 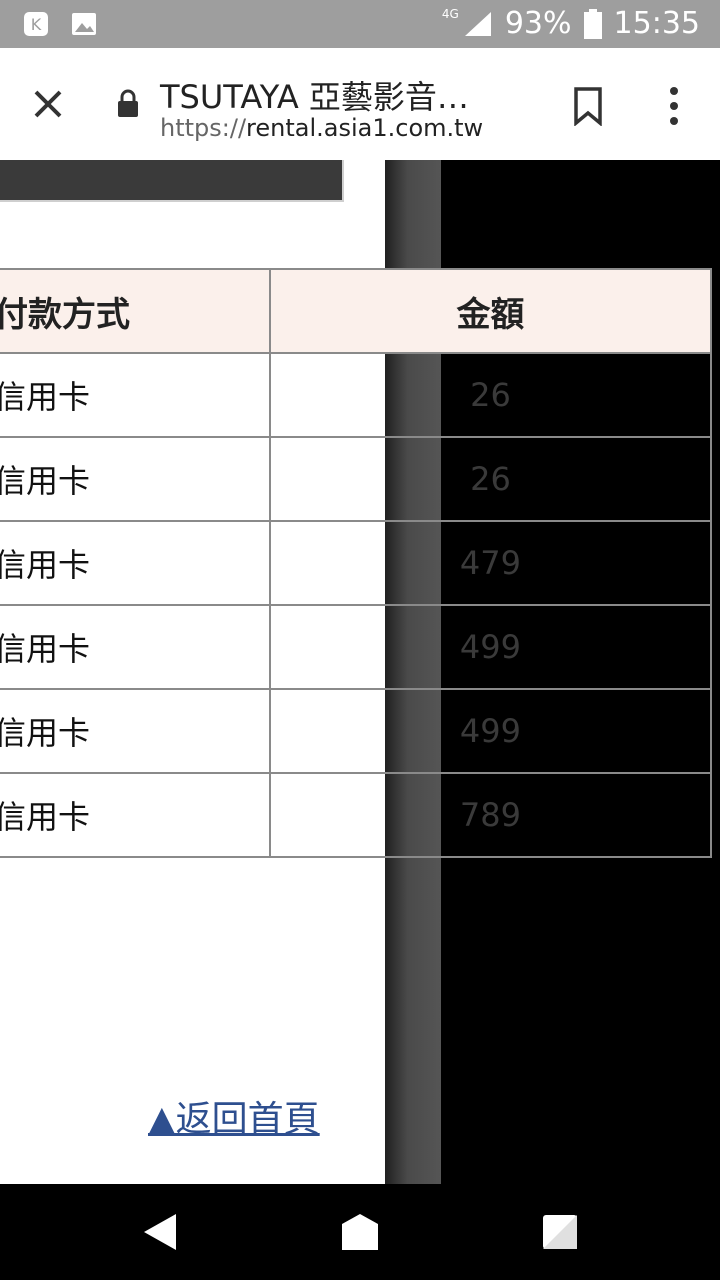 What do you see at coordinates (450, 13) in the screenshot?
I see `network-type: 4G` at bounding box center [450, 13].